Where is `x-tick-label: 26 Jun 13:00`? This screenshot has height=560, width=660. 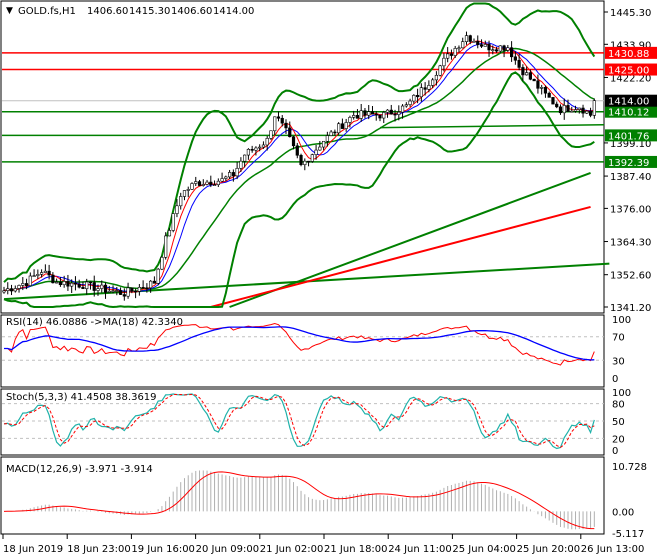
x-tick-label: 26 Jun 13:00 is located at coordinates (613, 549).